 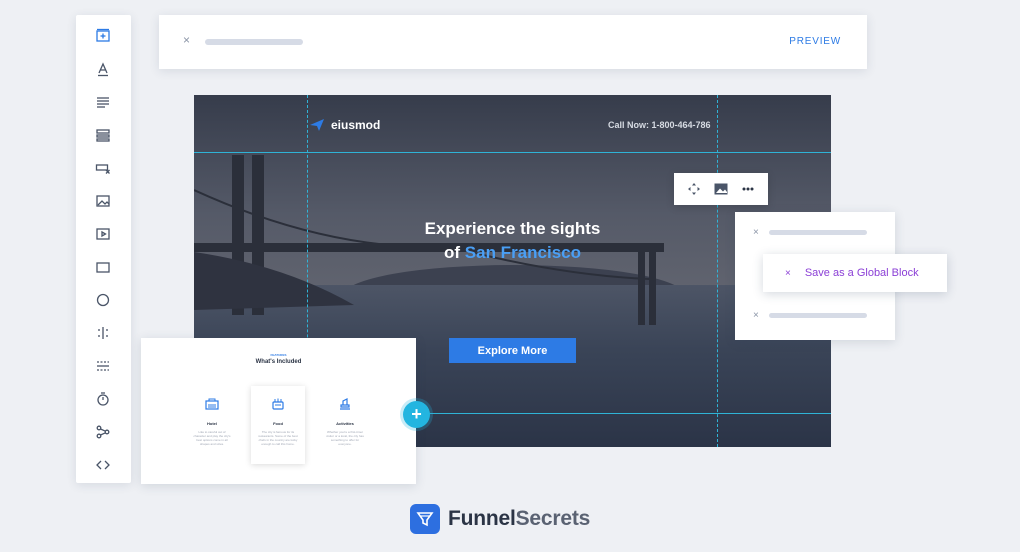 I want to click on save-global-block-option: × Save as a Global Block, so click(x=855, y=273).